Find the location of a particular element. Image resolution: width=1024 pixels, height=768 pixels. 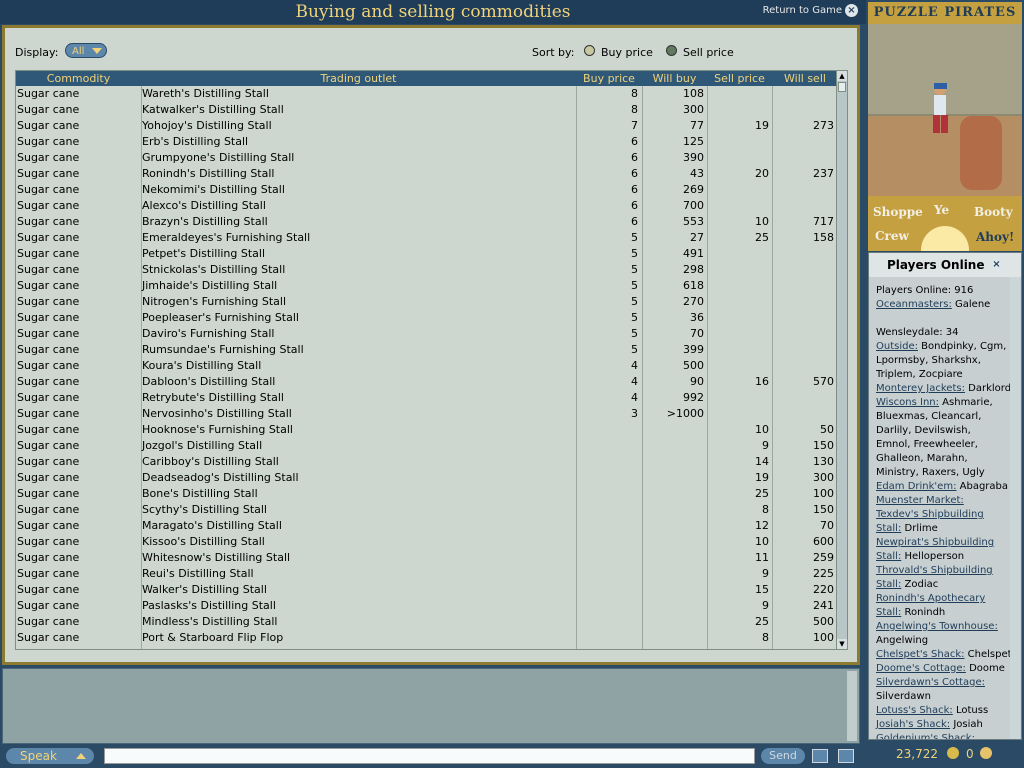

scroll-thumb is located at coordinates (842, 87).